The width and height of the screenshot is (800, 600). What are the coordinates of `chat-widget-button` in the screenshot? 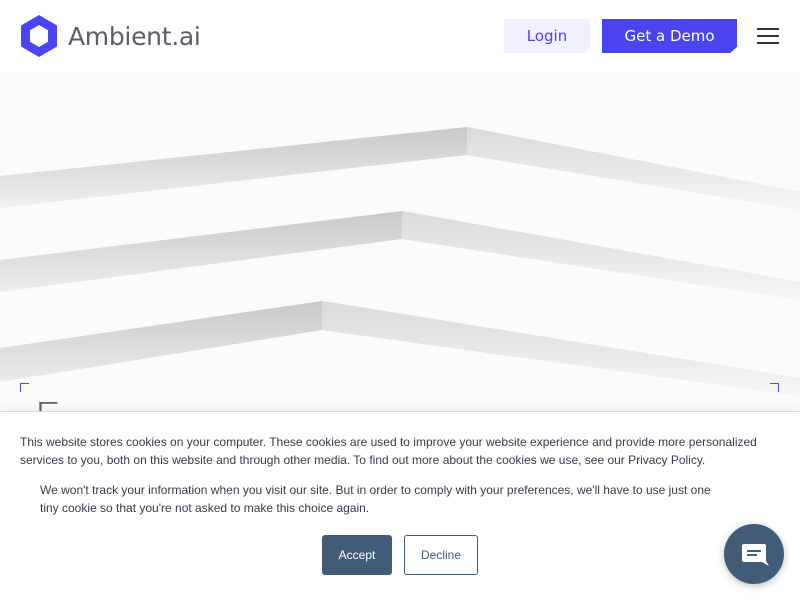 It's located at (754, 554).